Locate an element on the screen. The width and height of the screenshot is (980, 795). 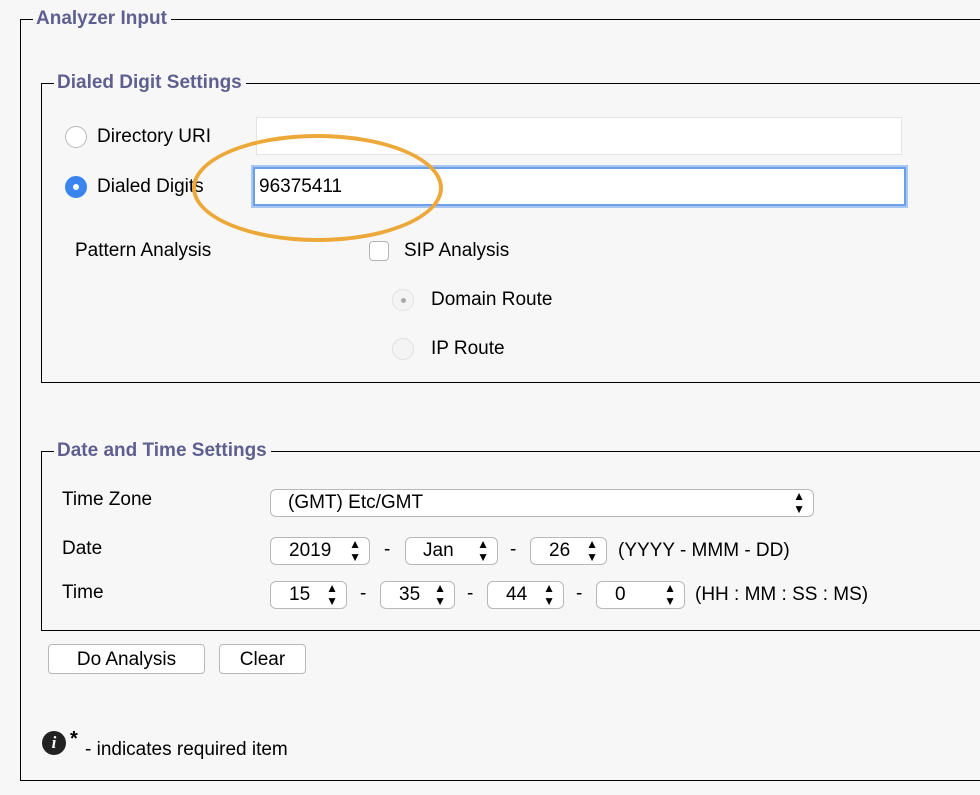
date-time-settings-legend: Date and Time Settings is located at coordinates (157, 451).